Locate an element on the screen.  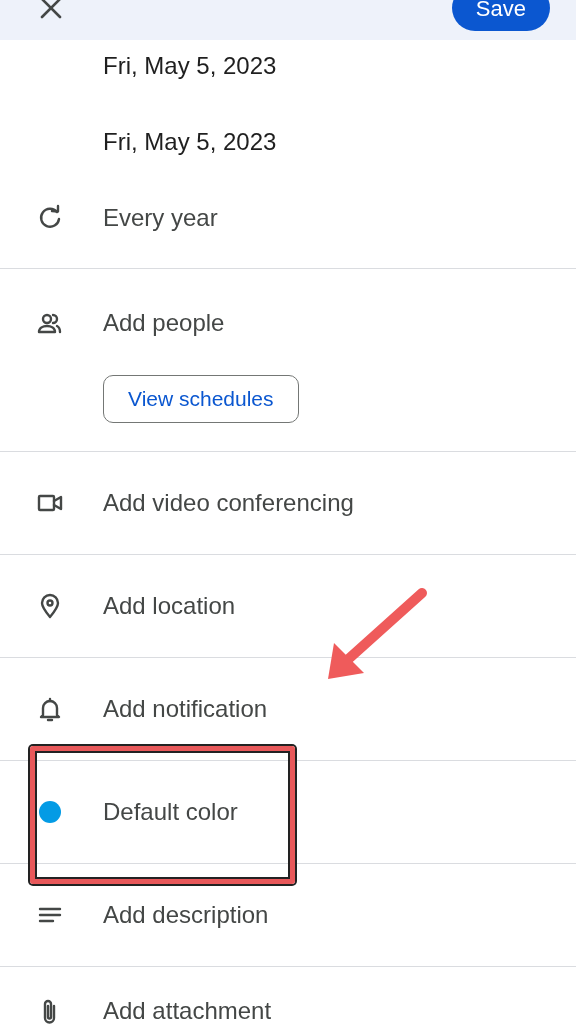
row-label: Default color is located at coordinates (170, 812).